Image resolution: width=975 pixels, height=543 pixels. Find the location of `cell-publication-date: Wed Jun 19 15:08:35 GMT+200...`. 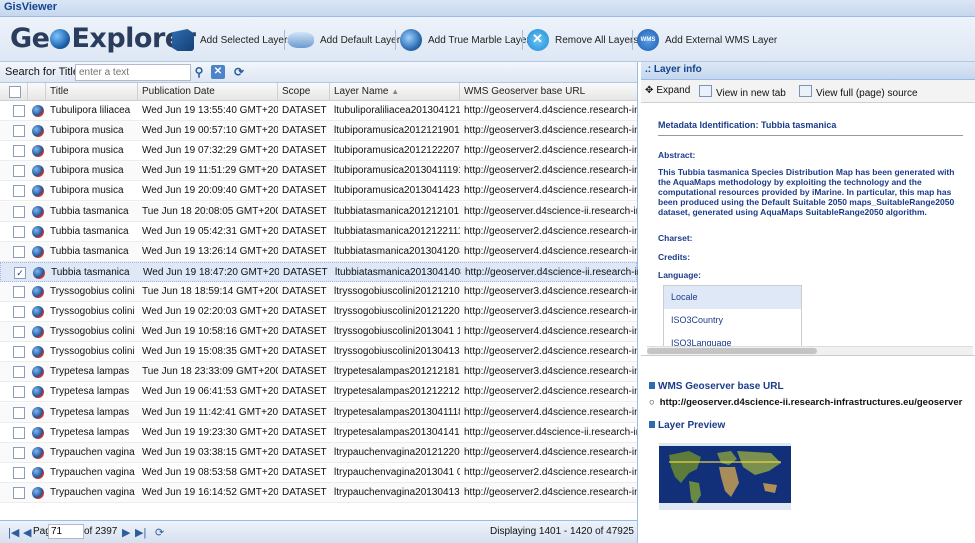

cell-publication-date: Wed Jun 19 15:08:35 GMT+200... is located at coordinates (210, 352).